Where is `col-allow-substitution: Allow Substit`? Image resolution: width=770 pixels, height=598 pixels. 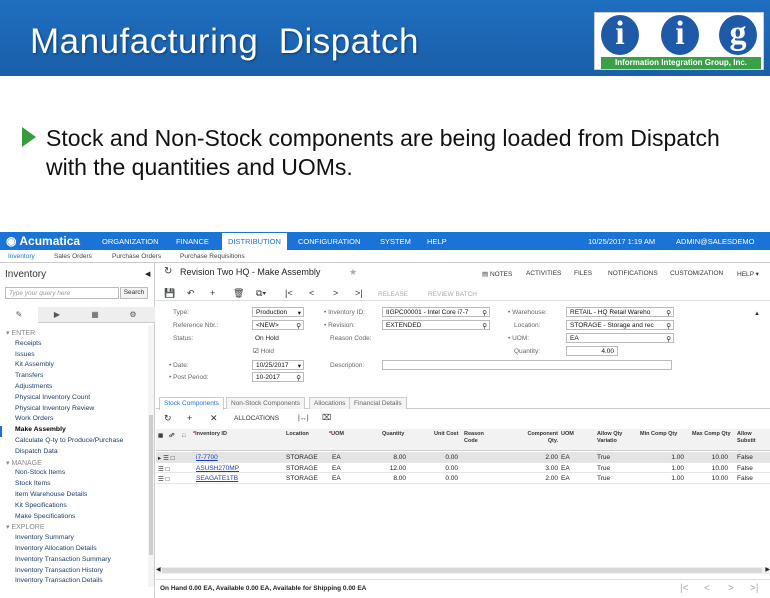
col-allow-substitution: Allow Substit is located at coordinates (749, 437).